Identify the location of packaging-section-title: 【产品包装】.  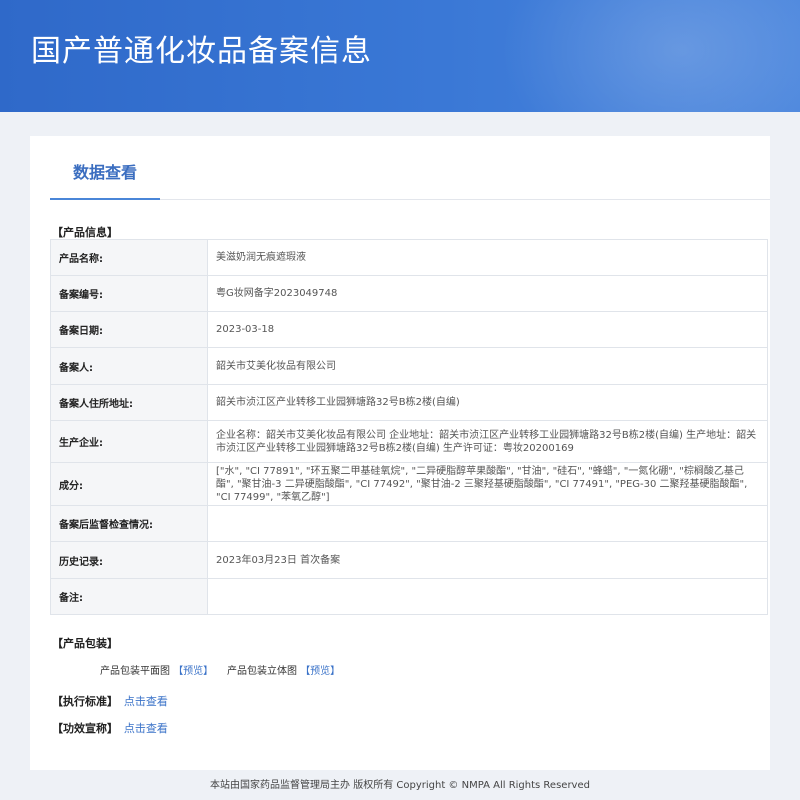
(85, 643).